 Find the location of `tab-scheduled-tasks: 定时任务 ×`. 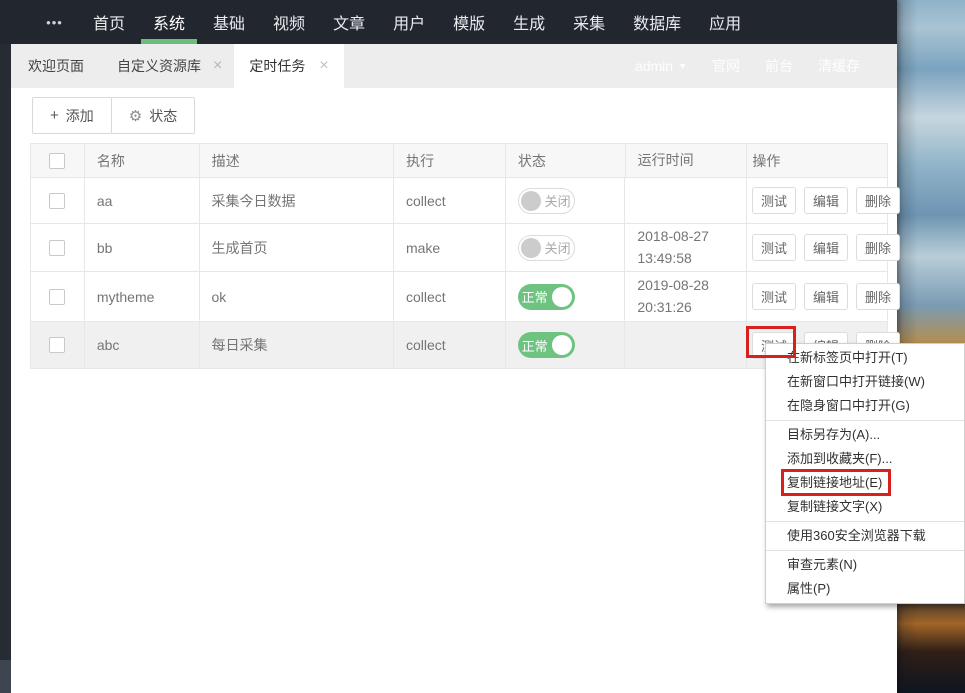

tab-scheduled-tasks: 定时任务 × is located at coordinates (289, 66).